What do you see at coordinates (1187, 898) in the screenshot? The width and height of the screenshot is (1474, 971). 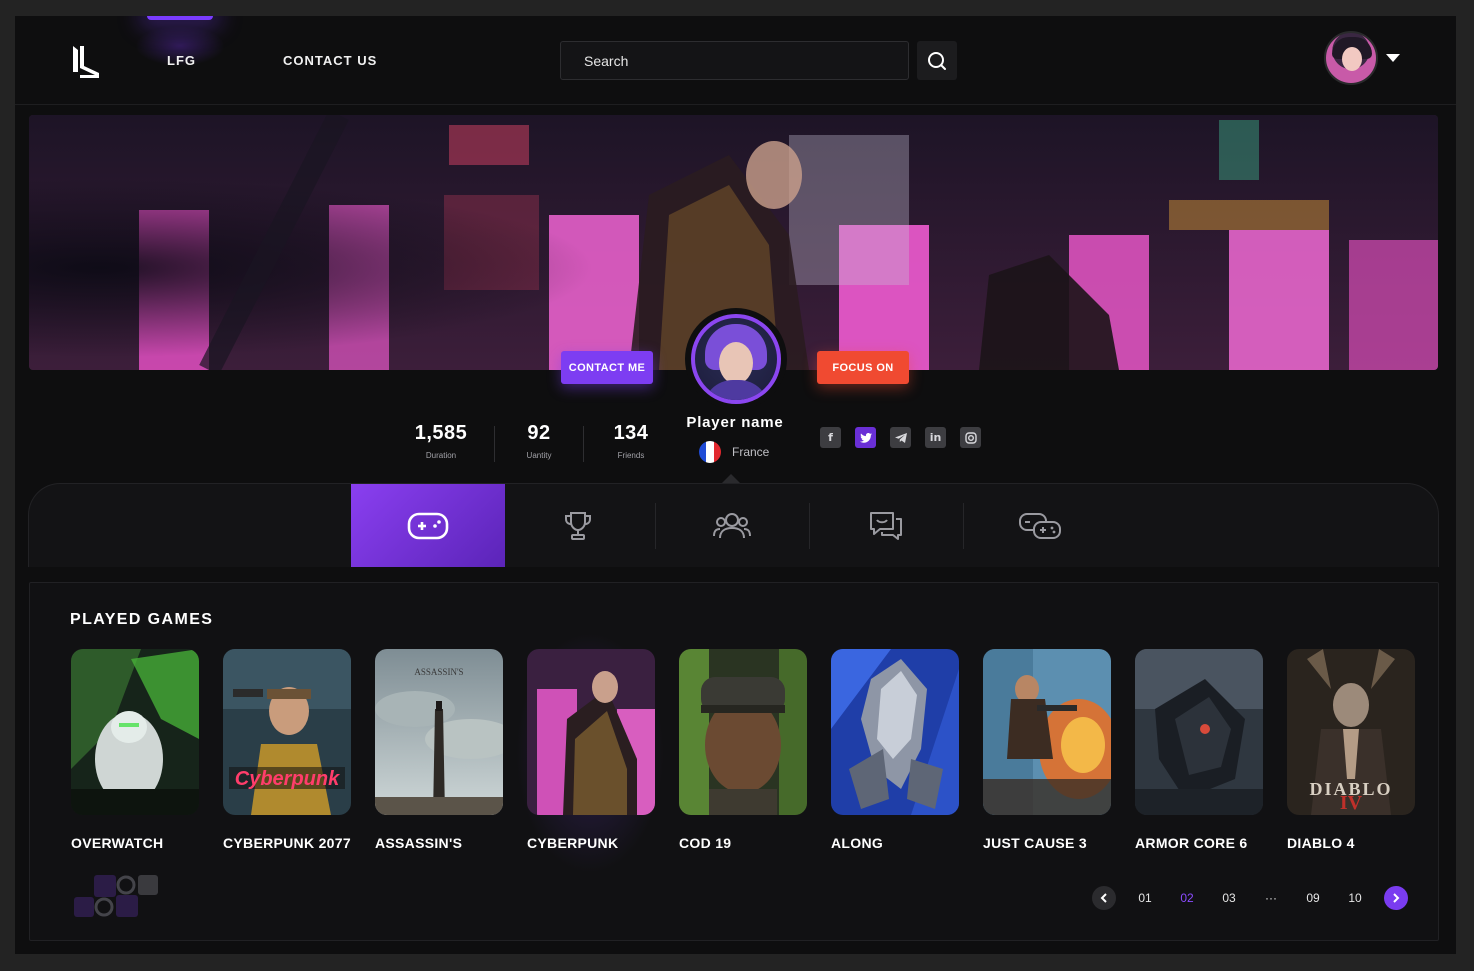 I see `page-number-current: 02` at bounding box center [1187, 898].